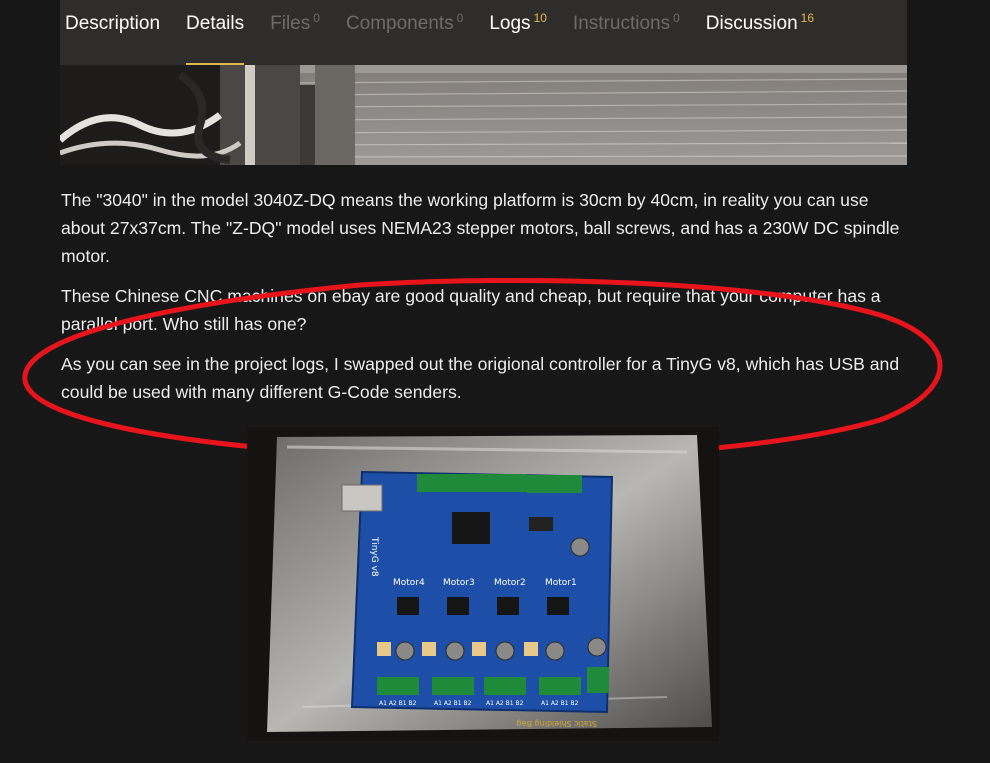 This screenshot has width=990, height=763. I want to click on tab-components: Components 0, so click(404, 32).